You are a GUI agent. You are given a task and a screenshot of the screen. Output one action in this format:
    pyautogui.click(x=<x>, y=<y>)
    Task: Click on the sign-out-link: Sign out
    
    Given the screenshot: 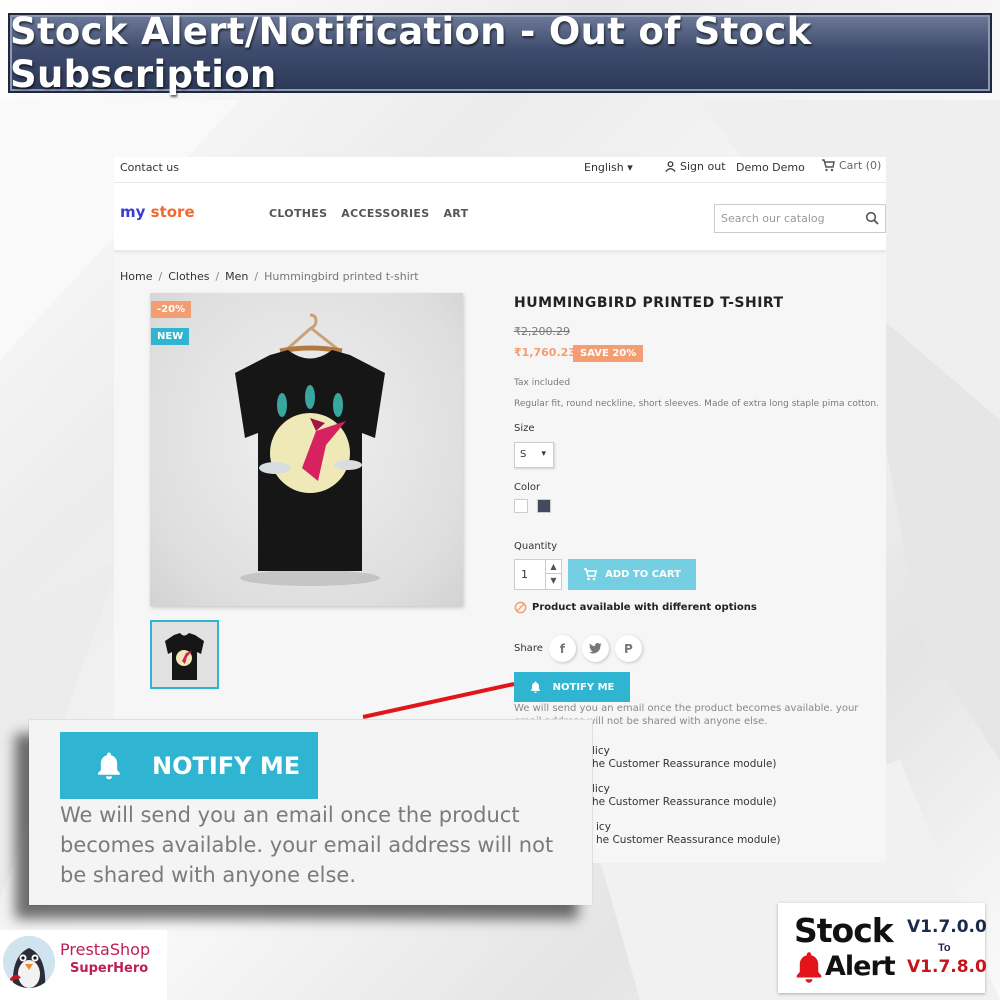 What is the action you would take?
    pyautogui.click(x=695, y=166)
    